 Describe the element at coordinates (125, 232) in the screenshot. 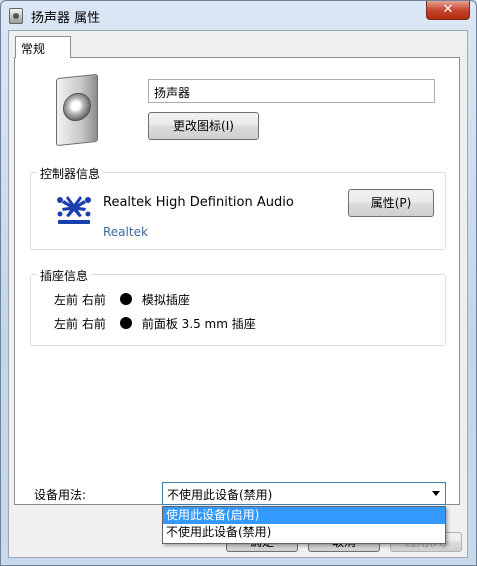

I see `controller-vendor: Realtek` at that location.